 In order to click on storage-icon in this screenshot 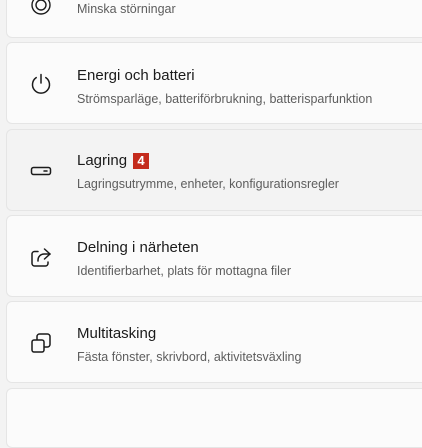, I will do `click(41, 171)`.